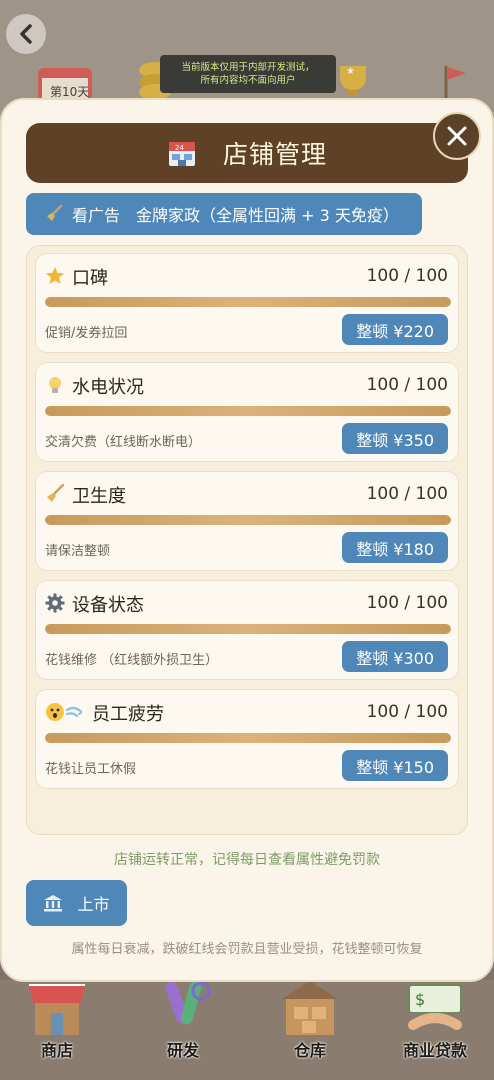 This screenshot has height=1080, width=494. Describe the element at coordinates (53, 903) in the screenshot. I see `bank-icon` at that location.